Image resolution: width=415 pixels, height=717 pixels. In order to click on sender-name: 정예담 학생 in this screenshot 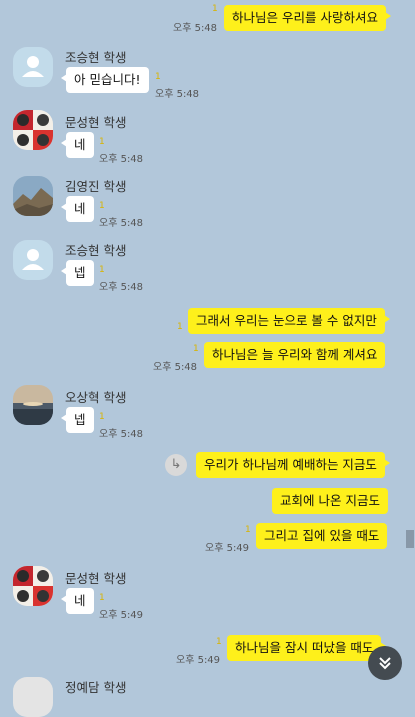, I will do `click(96, 687)`.